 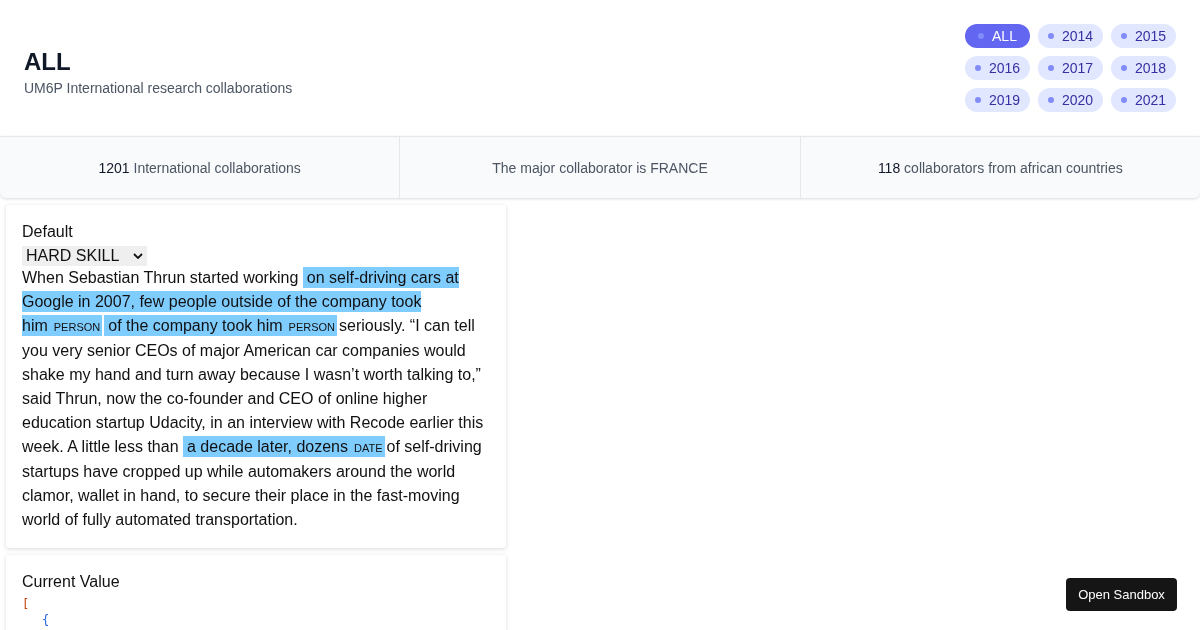 I want to click on entity-text: Google in 2007, few people outside of the company took, so click(x=222, y=301).